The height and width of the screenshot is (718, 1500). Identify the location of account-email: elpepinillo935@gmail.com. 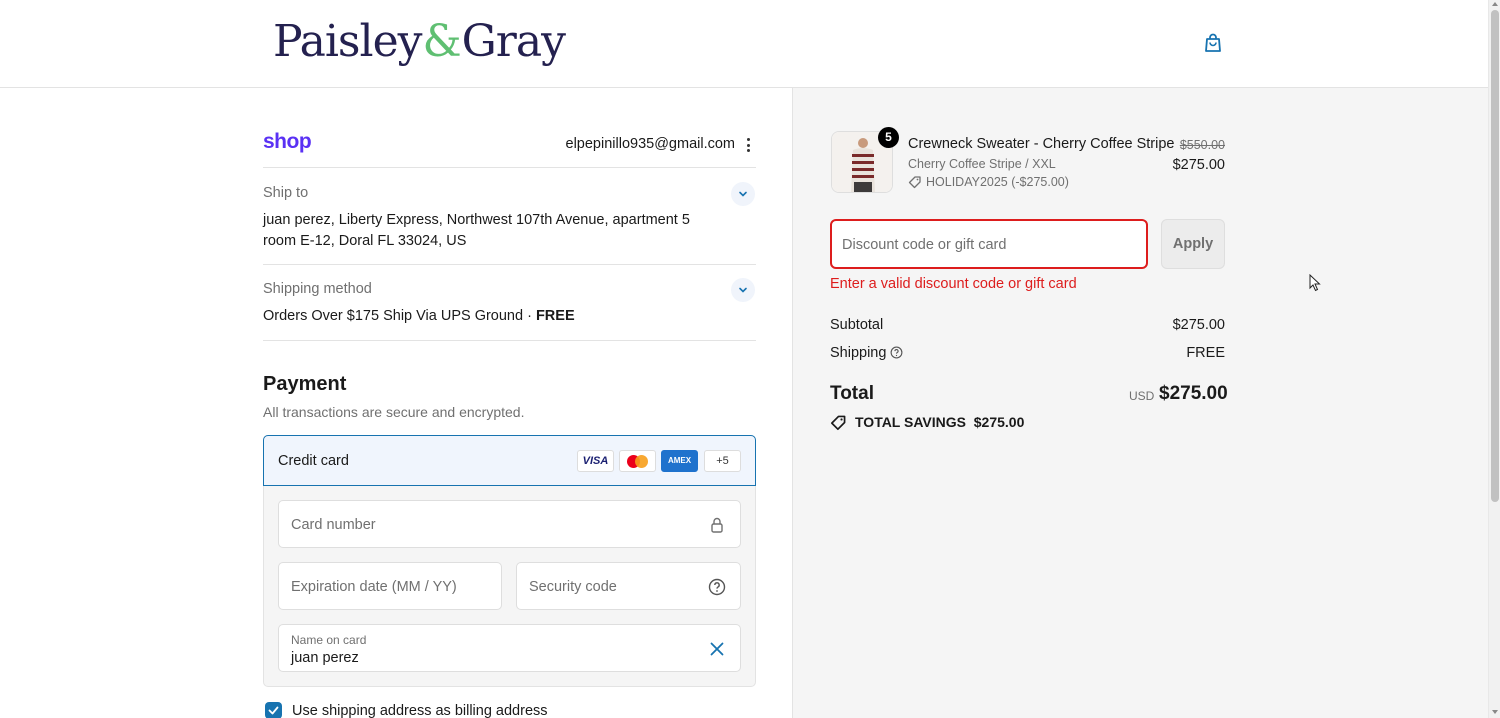
(650, 144).